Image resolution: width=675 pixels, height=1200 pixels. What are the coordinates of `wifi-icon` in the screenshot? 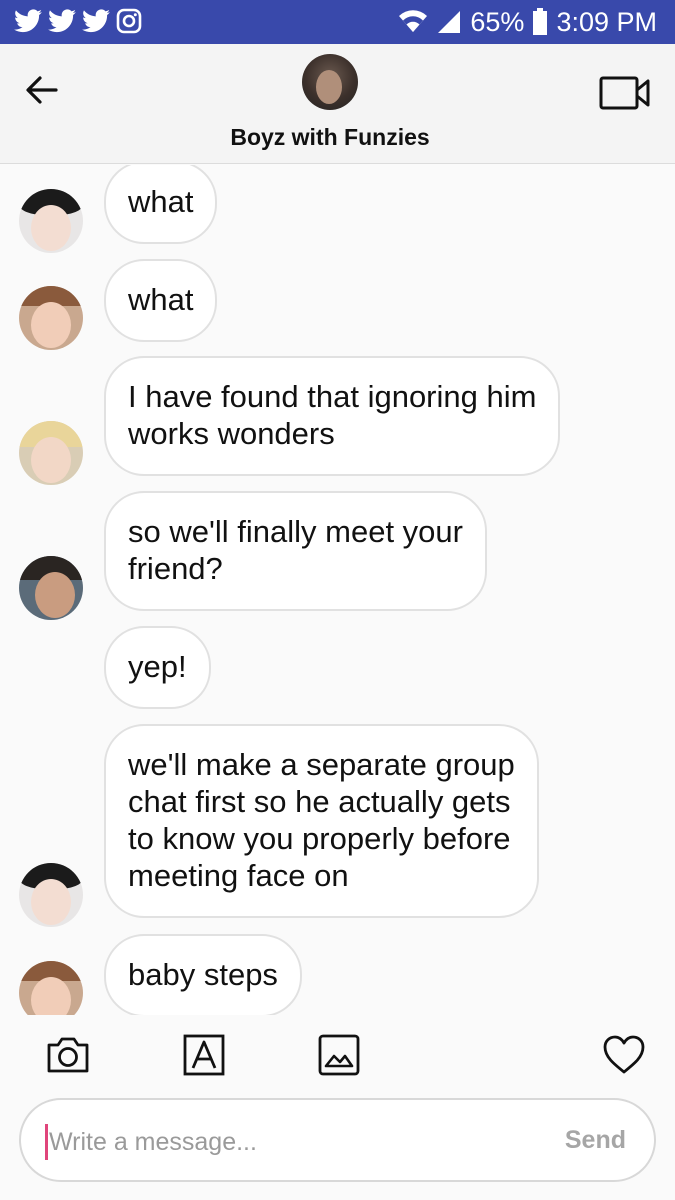 It's located at (413, 22).